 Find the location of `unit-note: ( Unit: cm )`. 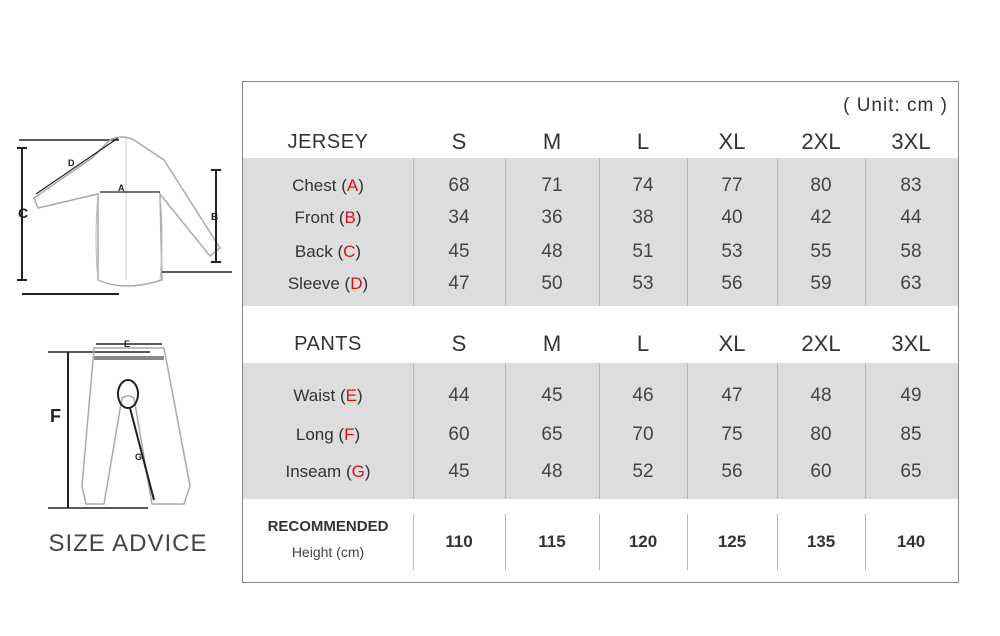

unit-note: ( Unit: cm ) is located at coordinates (895, 105).